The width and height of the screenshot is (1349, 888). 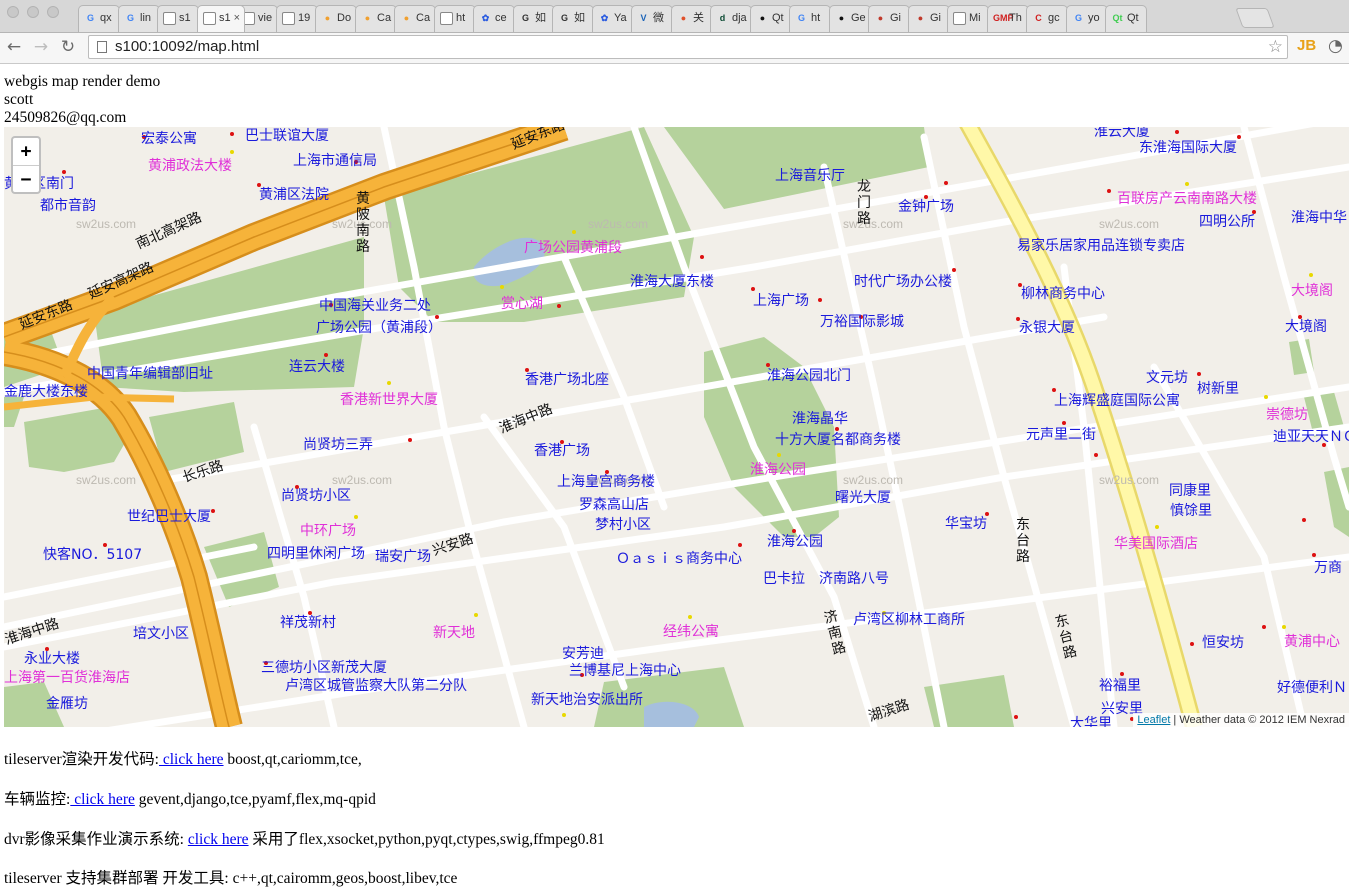 What do you see at coordinates (966, 524) in the screenshot?
I see `poi-label: 华宝坊` at bounding box center [966, 524].